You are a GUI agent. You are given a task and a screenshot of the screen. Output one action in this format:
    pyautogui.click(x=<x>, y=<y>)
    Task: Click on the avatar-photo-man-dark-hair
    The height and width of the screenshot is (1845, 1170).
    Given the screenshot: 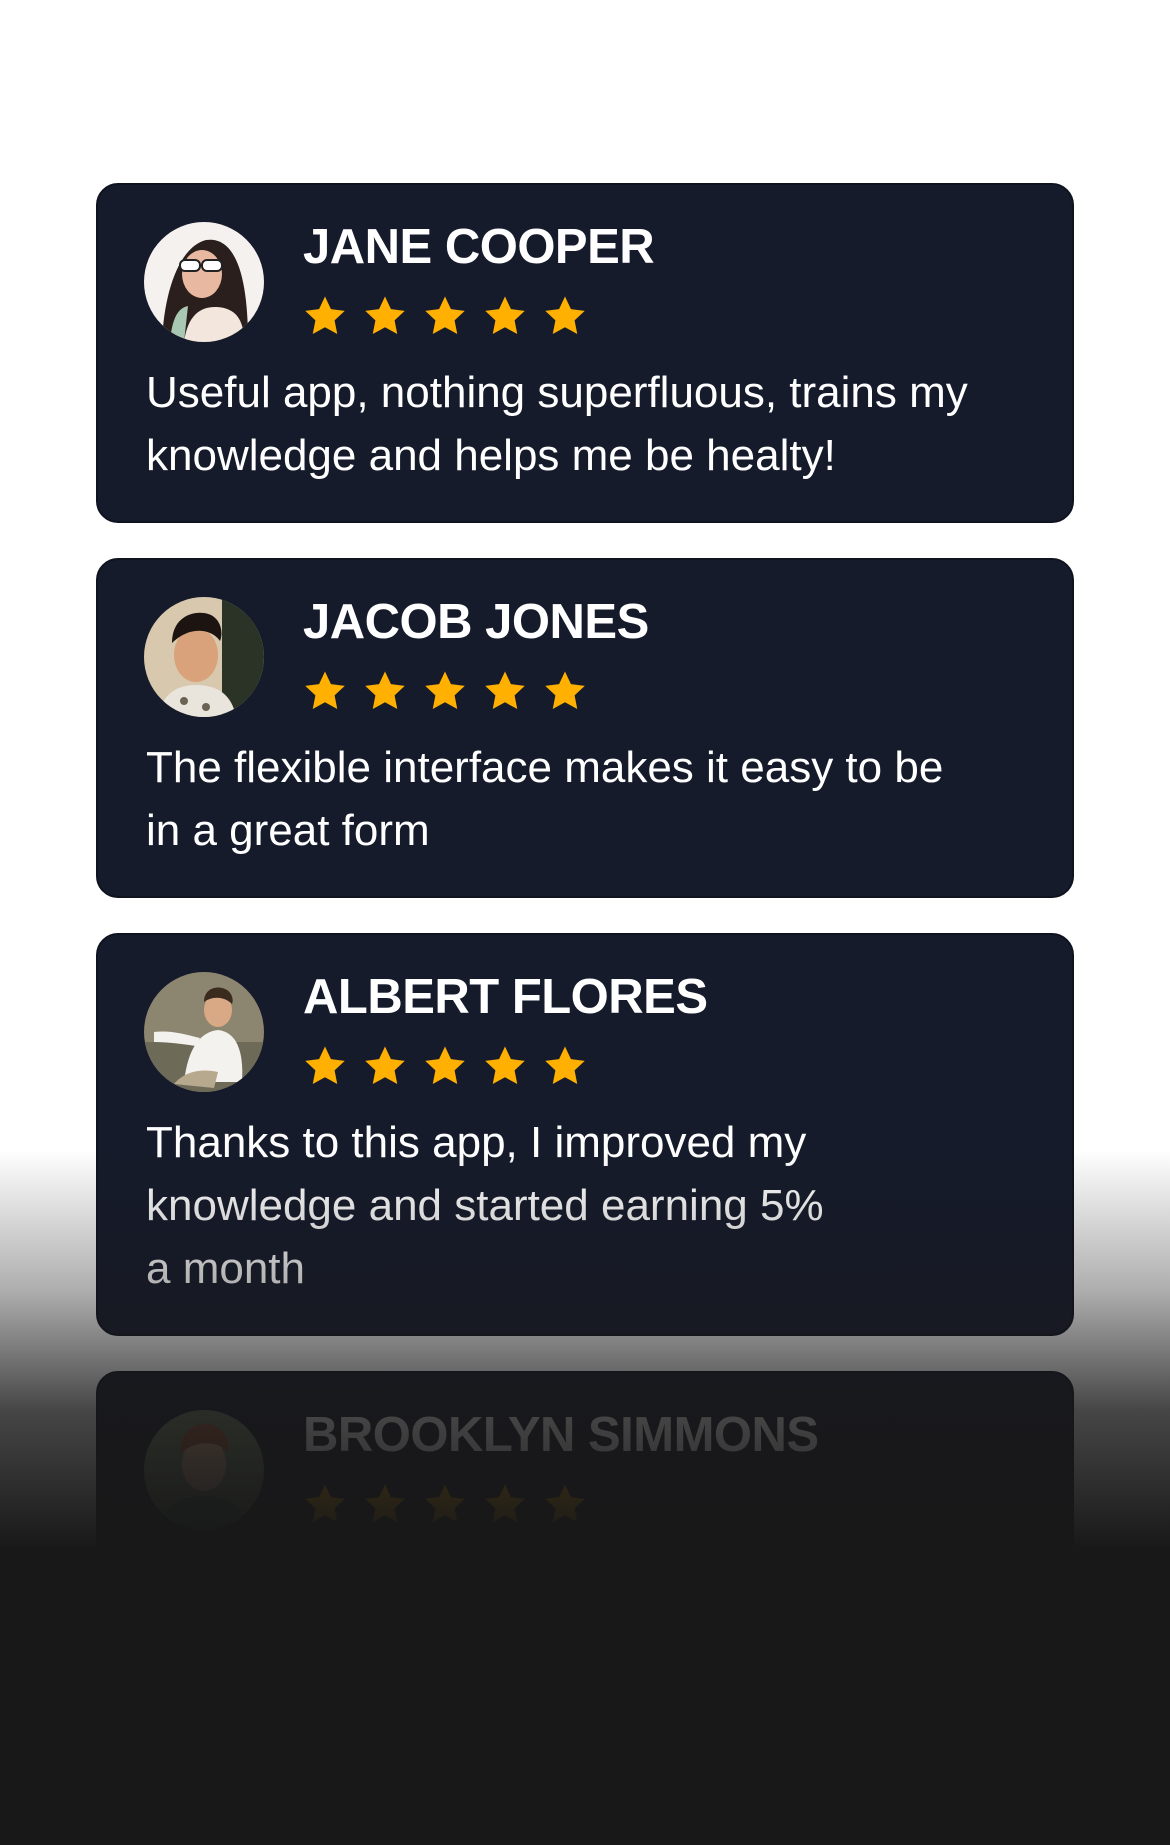 What is the action you would take?
    pyautogui.click(x=204, y=657)
    